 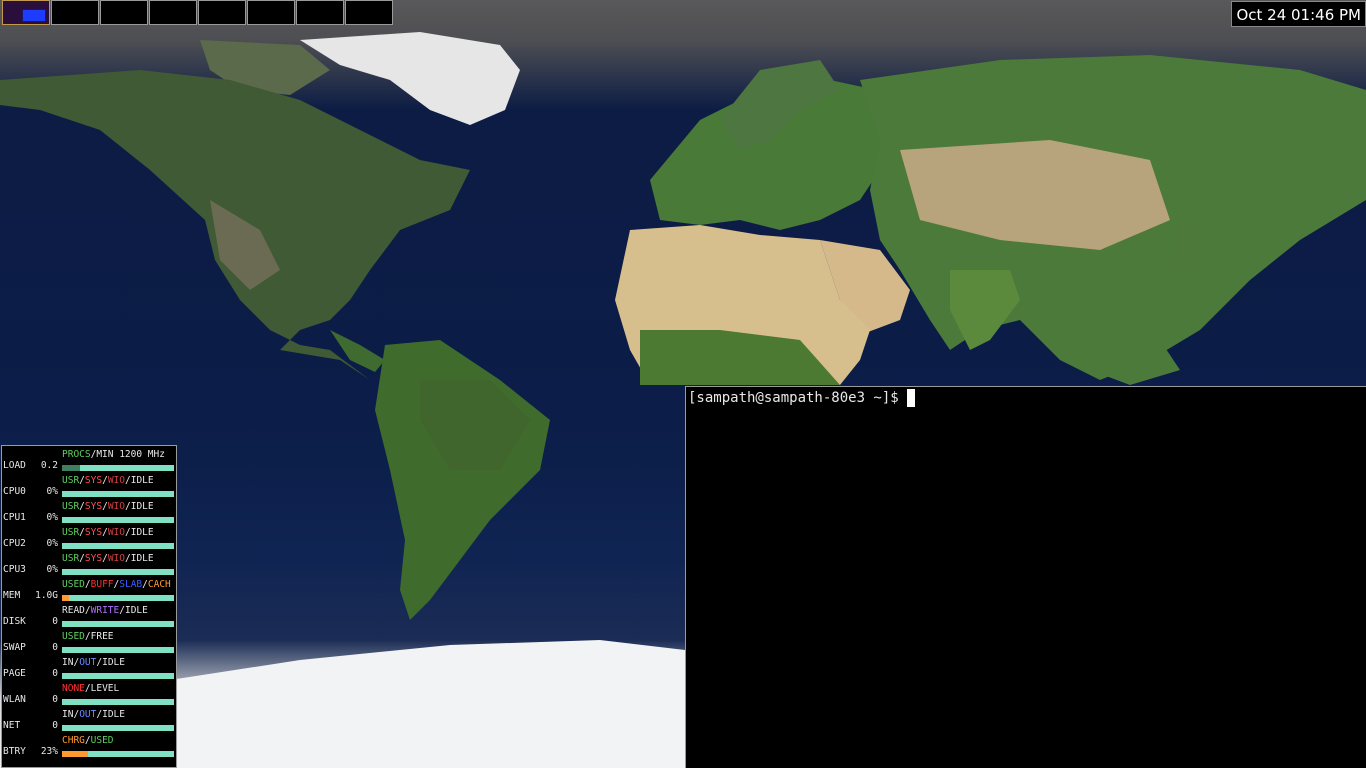 What do you see at coordinates (73, 740) in the screenshot?
I see `legend-part: CHRG` at bounding box center [73, 740].